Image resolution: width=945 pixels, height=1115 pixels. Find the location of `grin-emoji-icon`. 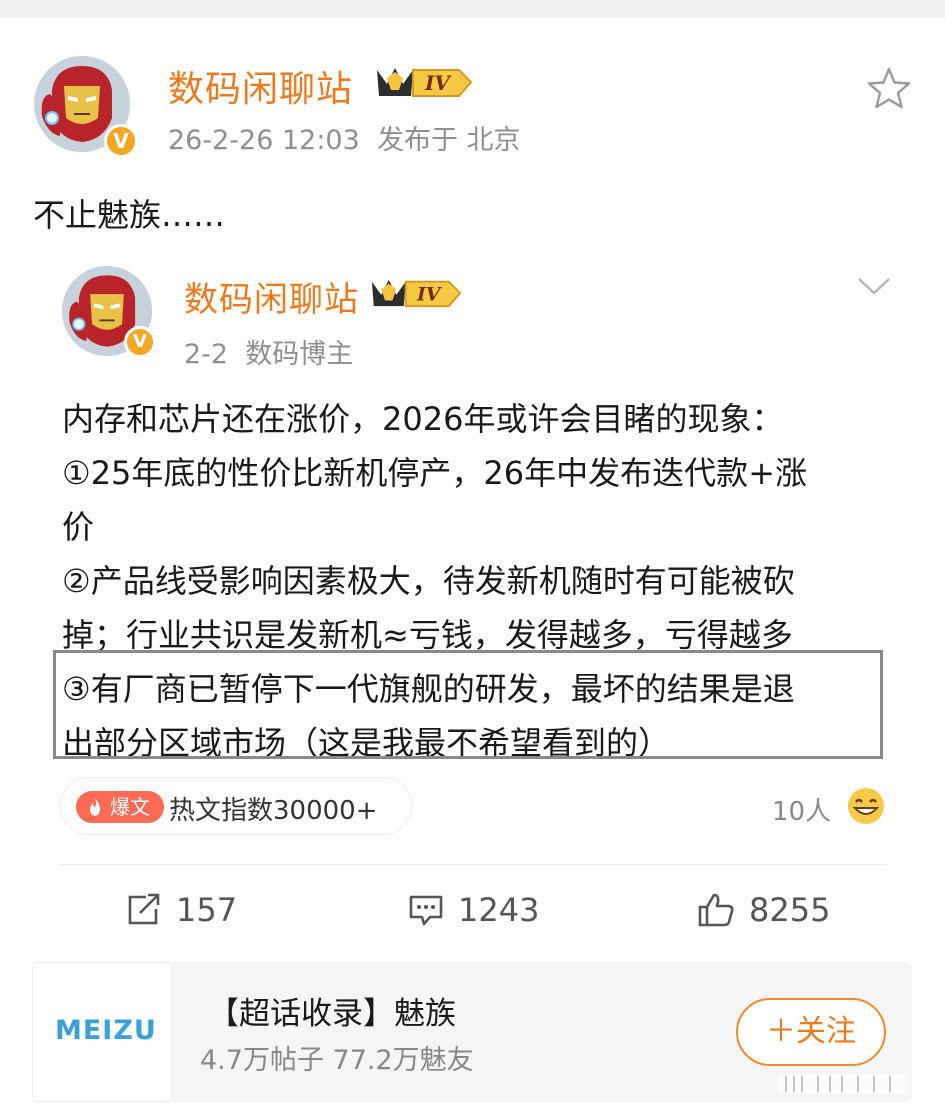

grin-emoji-icon is located at coordinates (866, 806).